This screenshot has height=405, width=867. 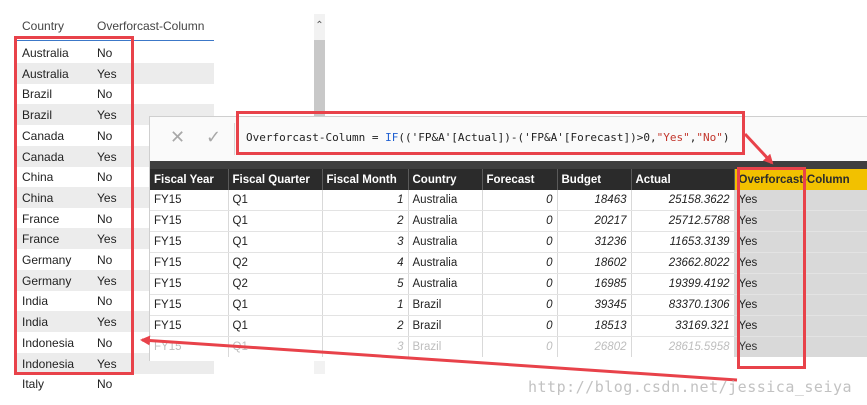 I want to click on watermark-text: http://blog.csdn.net/jessica_seiya, so click(x=690, y=387).